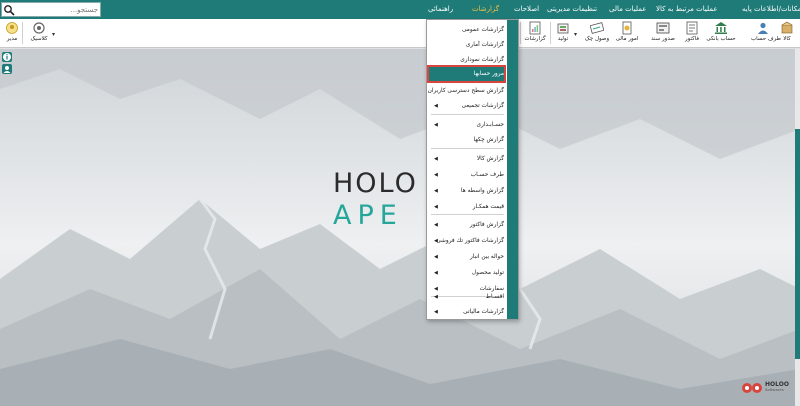 Image resolution: width=800 pixels, height=406 pixels. I want to click on check-icon, so click(597, 28).